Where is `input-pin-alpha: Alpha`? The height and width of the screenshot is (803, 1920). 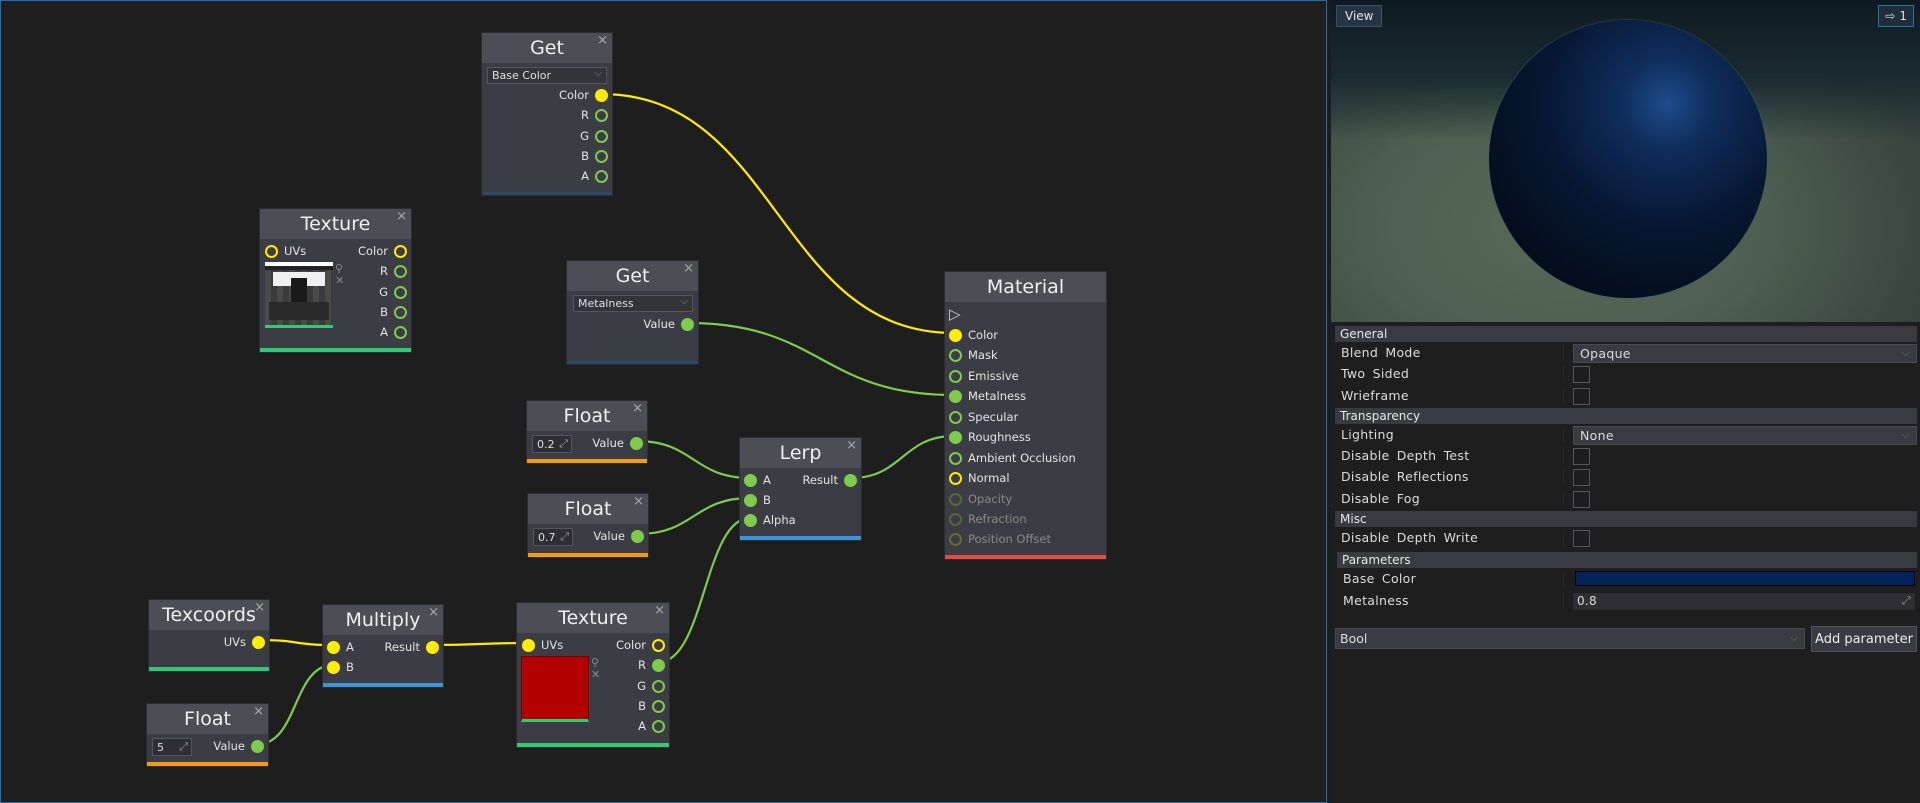 input-pin-alpha: Alpha is located at coordinates (770, 520).